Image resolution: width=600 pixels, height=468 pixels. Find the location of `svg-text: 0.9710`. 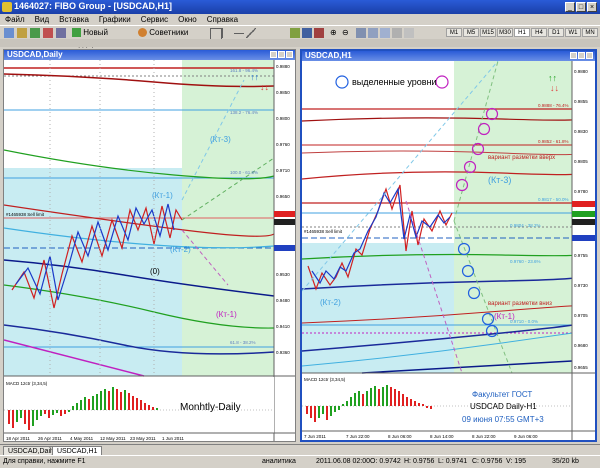

svg-text: 0.9710 is located at coordinates (283, 170).